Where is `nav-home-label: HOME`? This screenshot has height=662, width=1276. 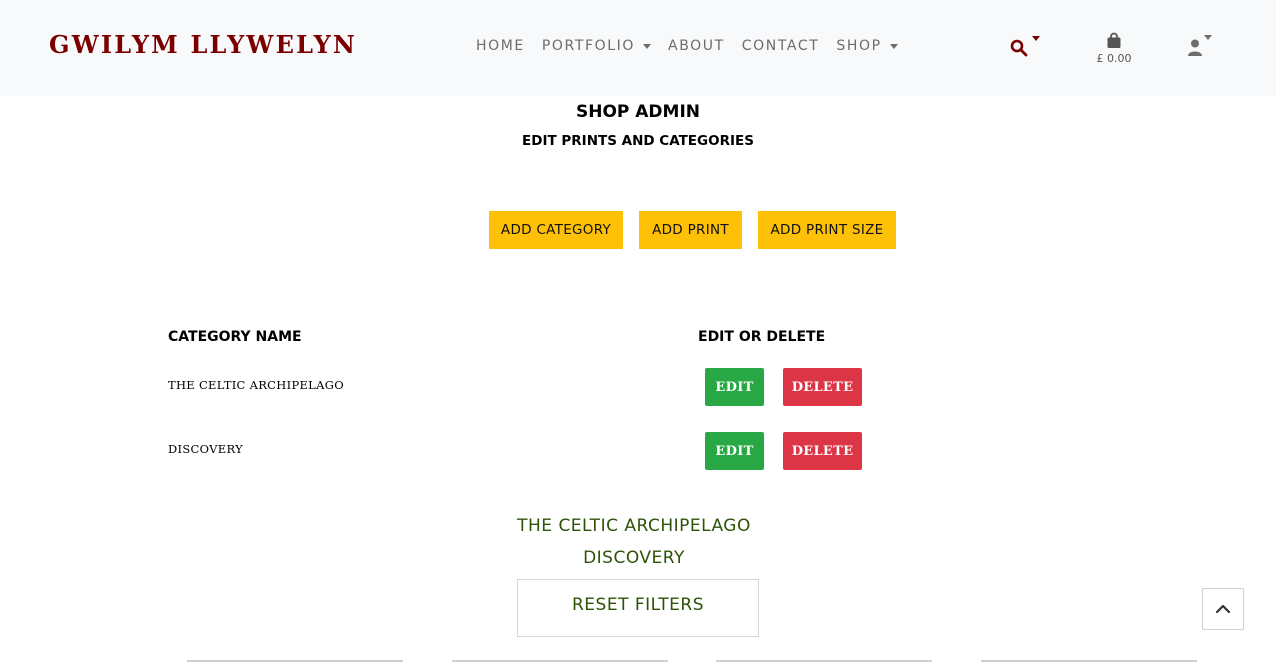
nav-home-label: HOME is located at coordinates (500, 46).